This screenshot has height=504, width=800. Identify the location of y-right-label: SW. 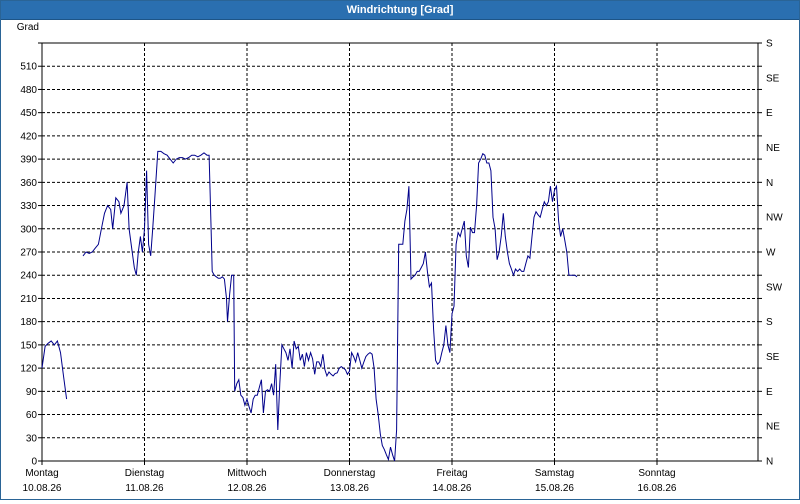
(774, 287).